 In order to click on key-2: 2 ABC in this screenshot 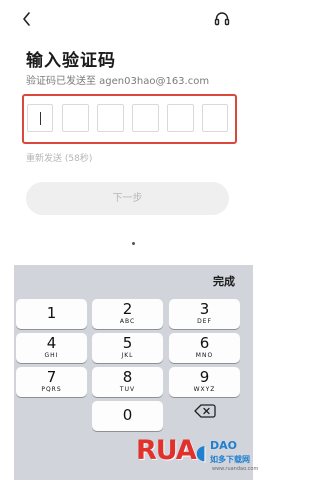, I will do `click(127, 314)`.